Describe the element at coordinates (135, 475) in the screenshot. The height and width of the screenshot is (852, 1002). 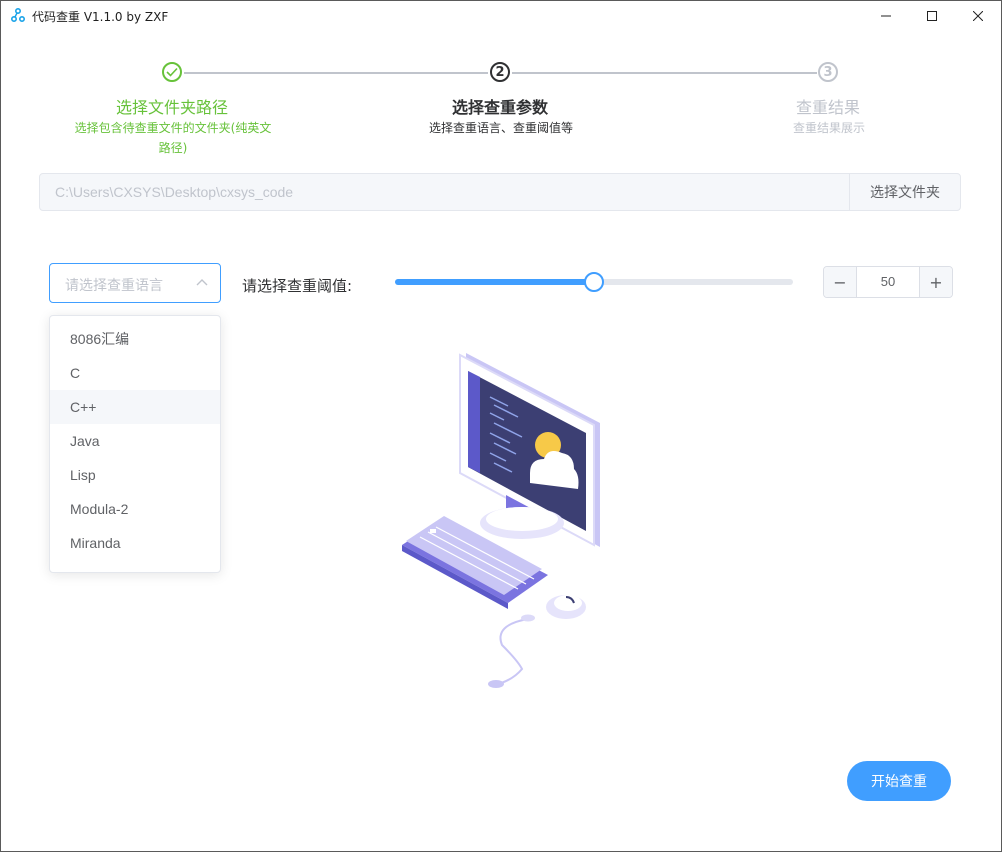
I see `language-option: Lisp` at that location.